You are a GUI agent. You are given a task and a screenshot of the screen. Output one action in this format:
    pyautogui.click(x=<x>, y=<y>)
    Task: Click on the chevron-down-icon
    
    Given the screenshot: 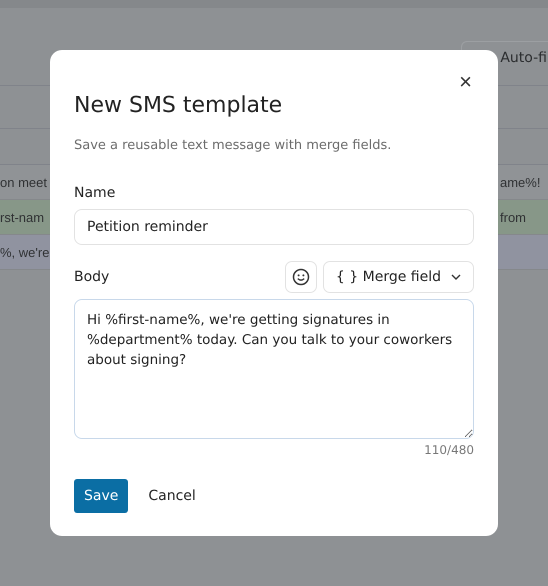 What is the action you would take?
    pyautogui.click(x=456, y=277)
    